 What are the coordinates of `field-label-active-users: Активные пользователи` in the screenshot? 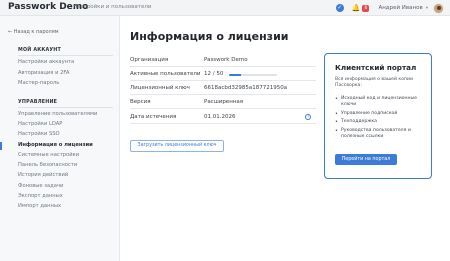 It's located at (165, 74).